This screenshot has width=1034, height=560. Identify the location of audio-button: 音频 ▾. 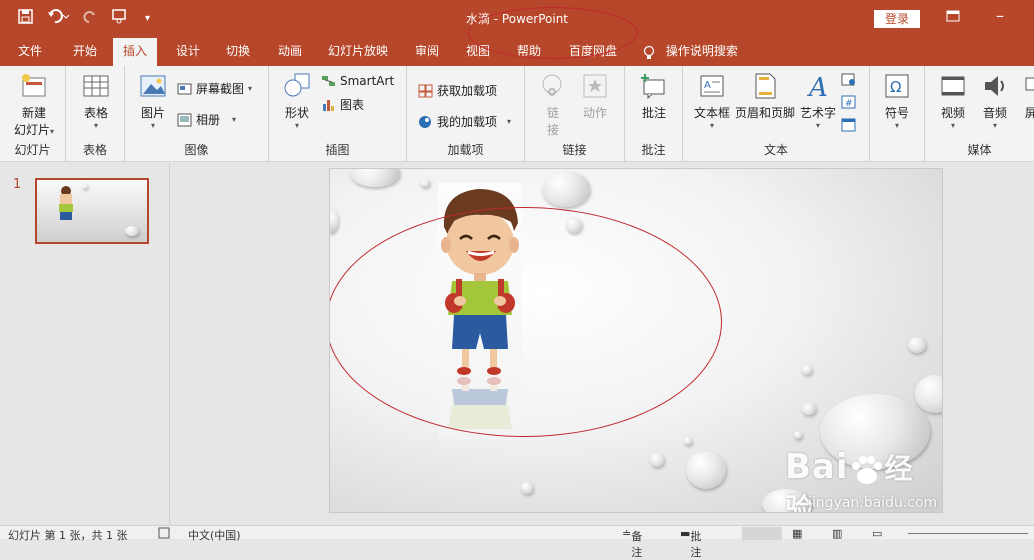
(995, 101).